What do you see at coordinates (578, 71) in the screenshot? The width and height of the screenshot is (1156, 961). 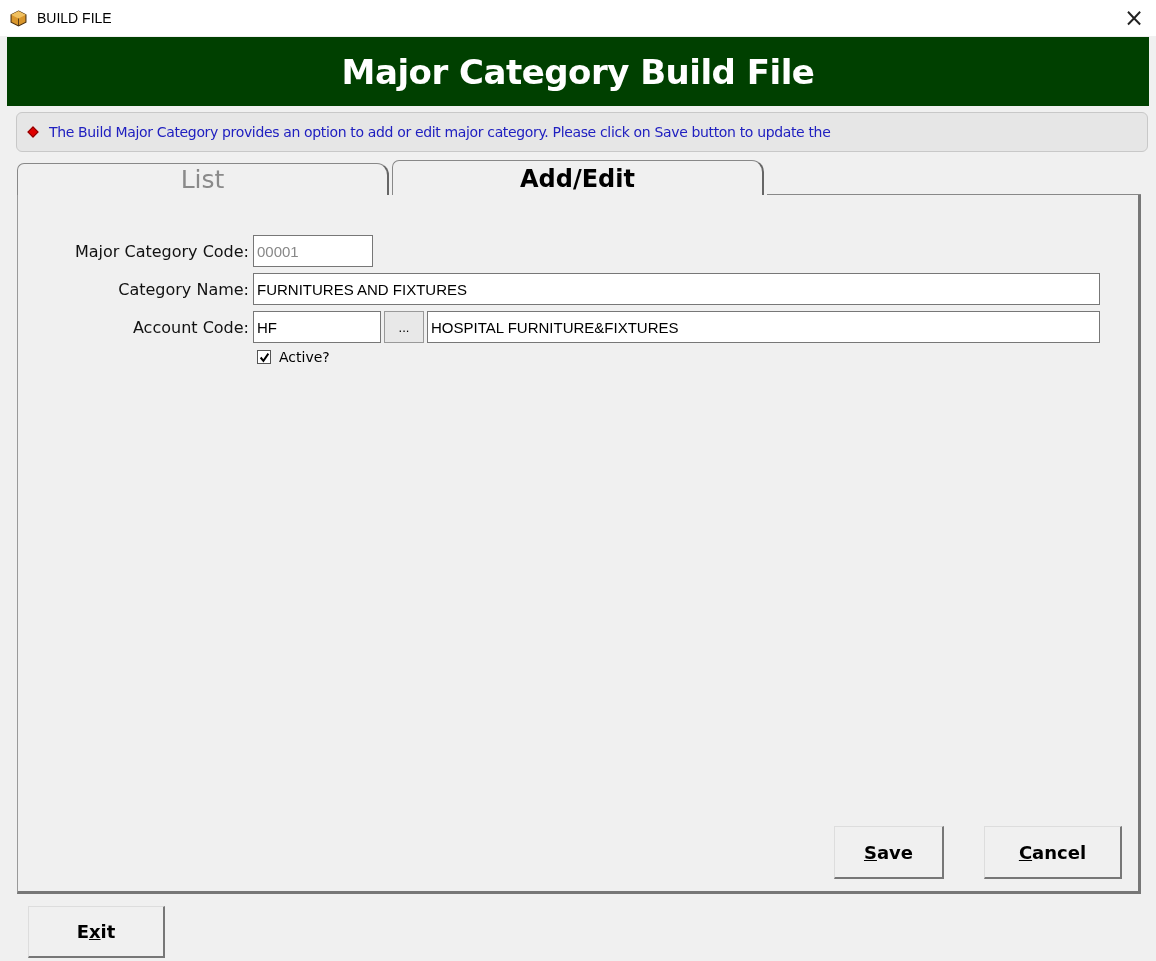 I see `header-title: Major Category Build File` at bounding box center [578, 71].